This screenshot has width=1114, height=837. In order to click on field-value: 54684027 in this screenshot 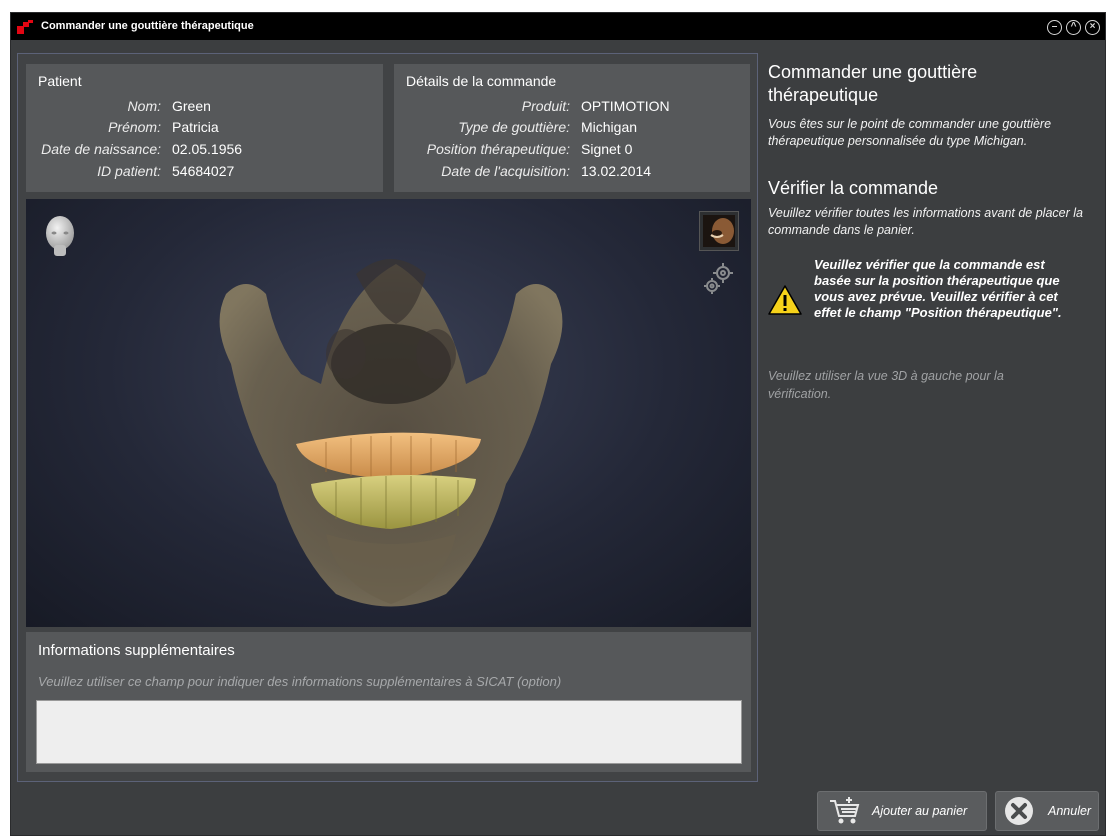, I will do `click(203, 171)`.